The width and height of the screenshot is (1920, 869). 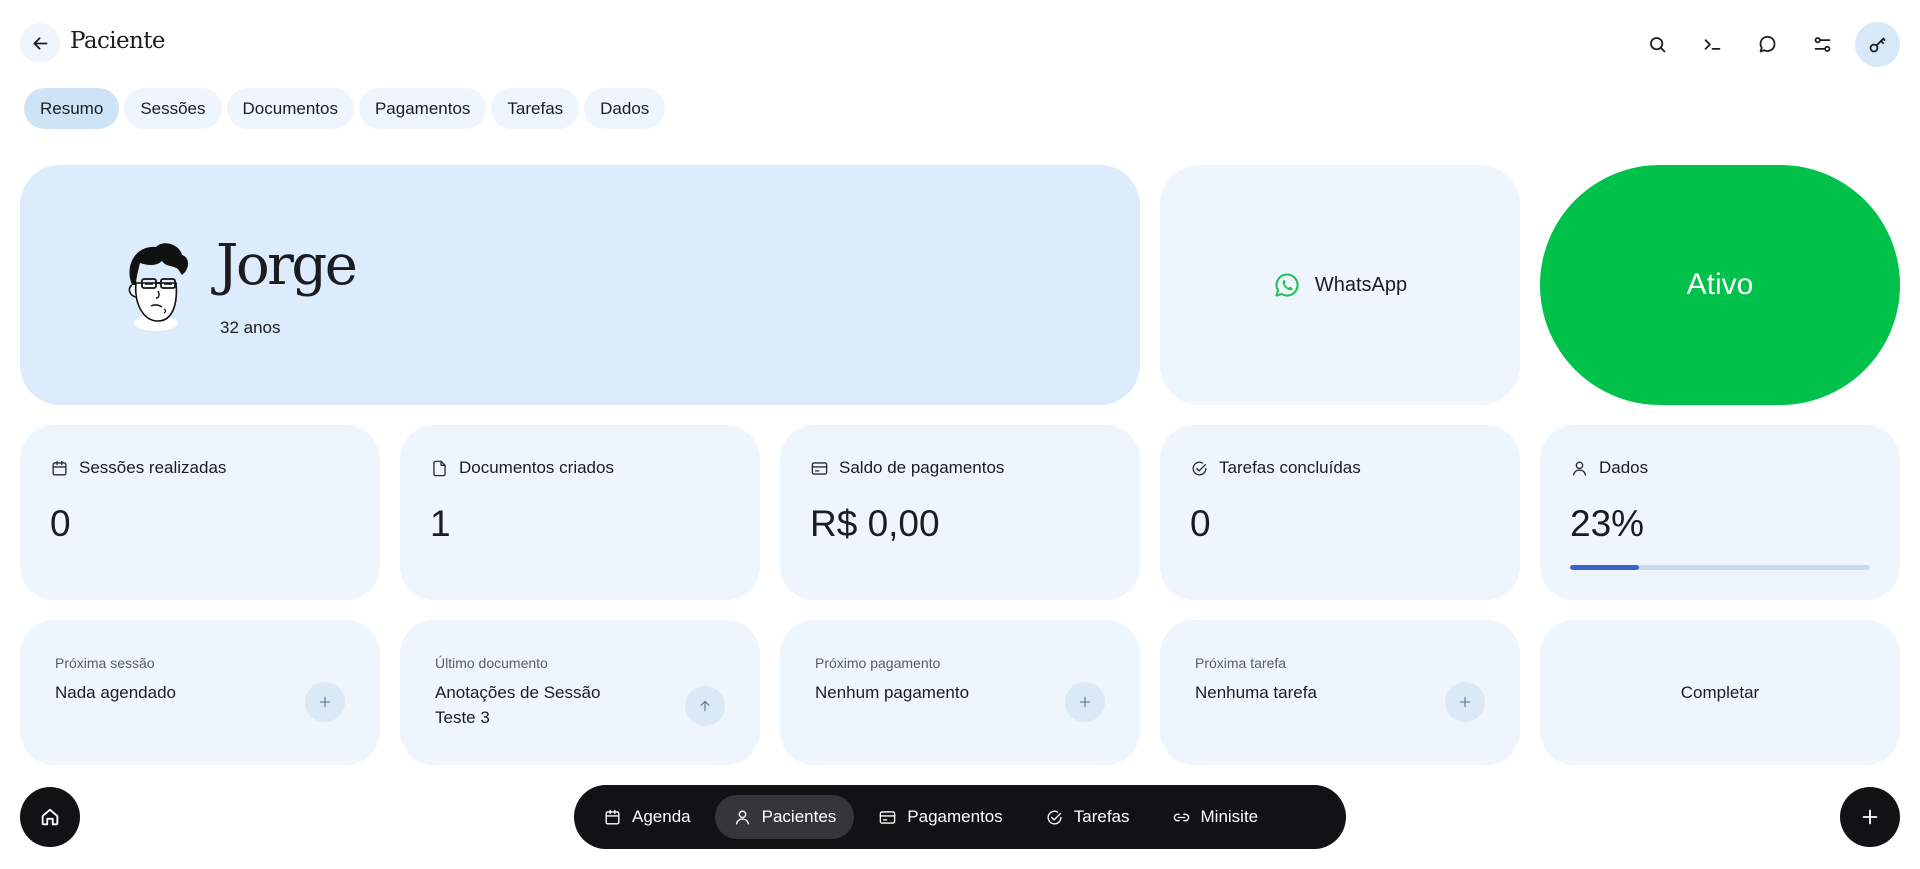 What do you see at coordinates (960, 44) in the screenshot?
I see `top-bar: Paciente` at bounding box center [960, 44].